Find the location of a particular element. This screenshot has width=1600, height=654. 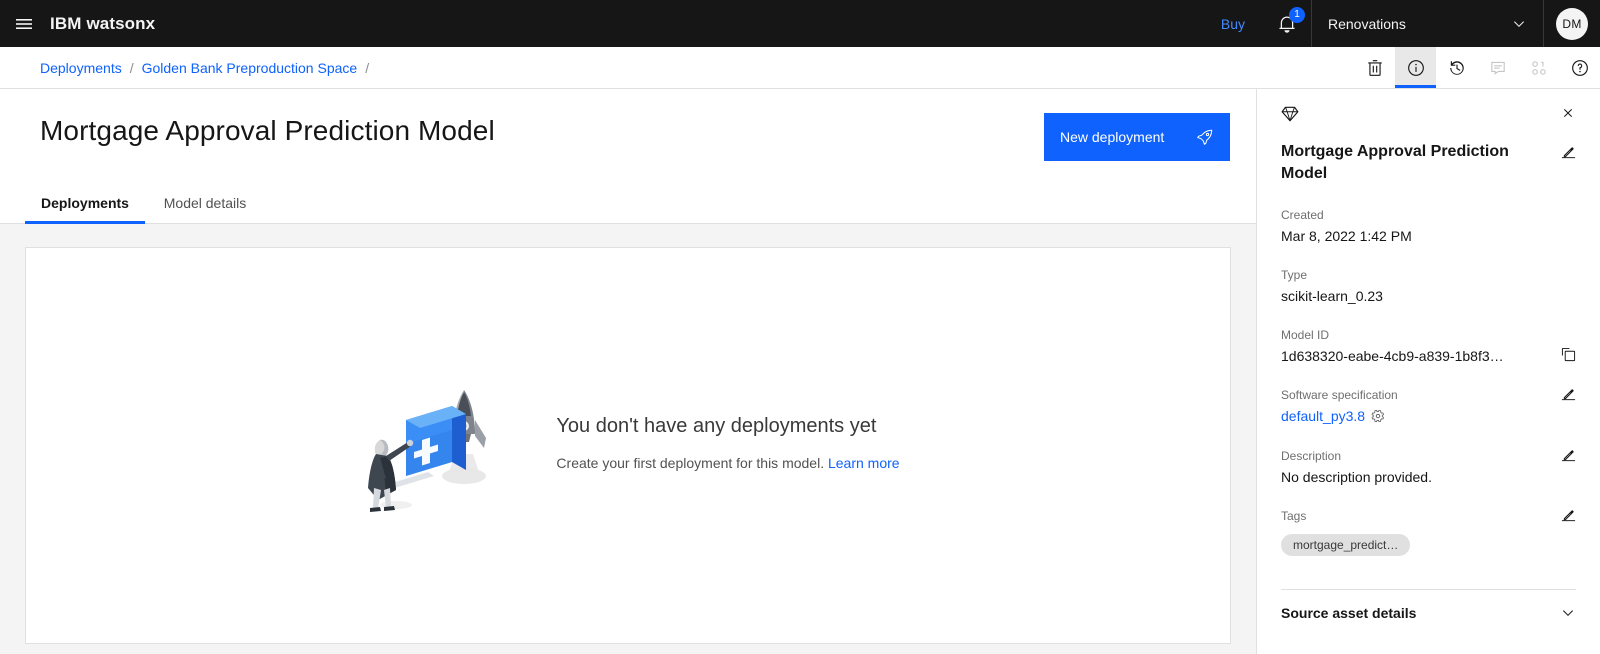

notifications-button: 1 is located at coordinates (1287, 23).